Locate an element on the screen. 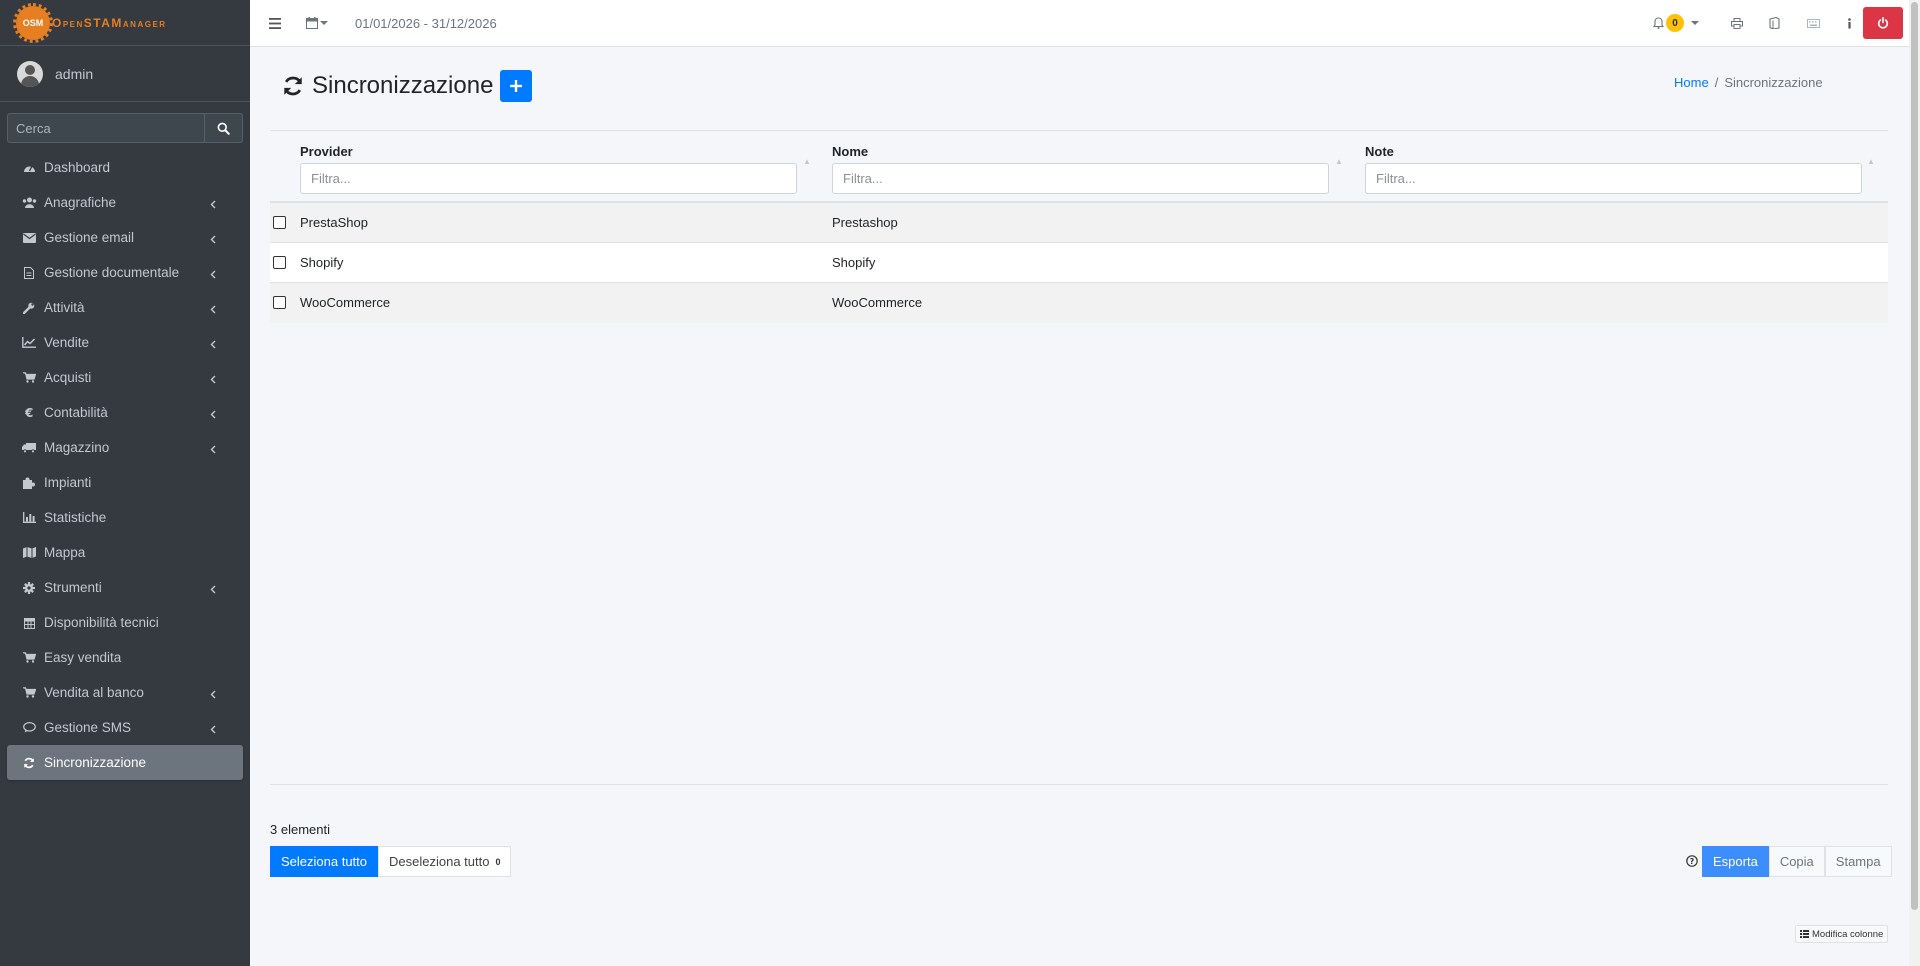  notifications-button: 0 is located at coordinates (1676, 23).